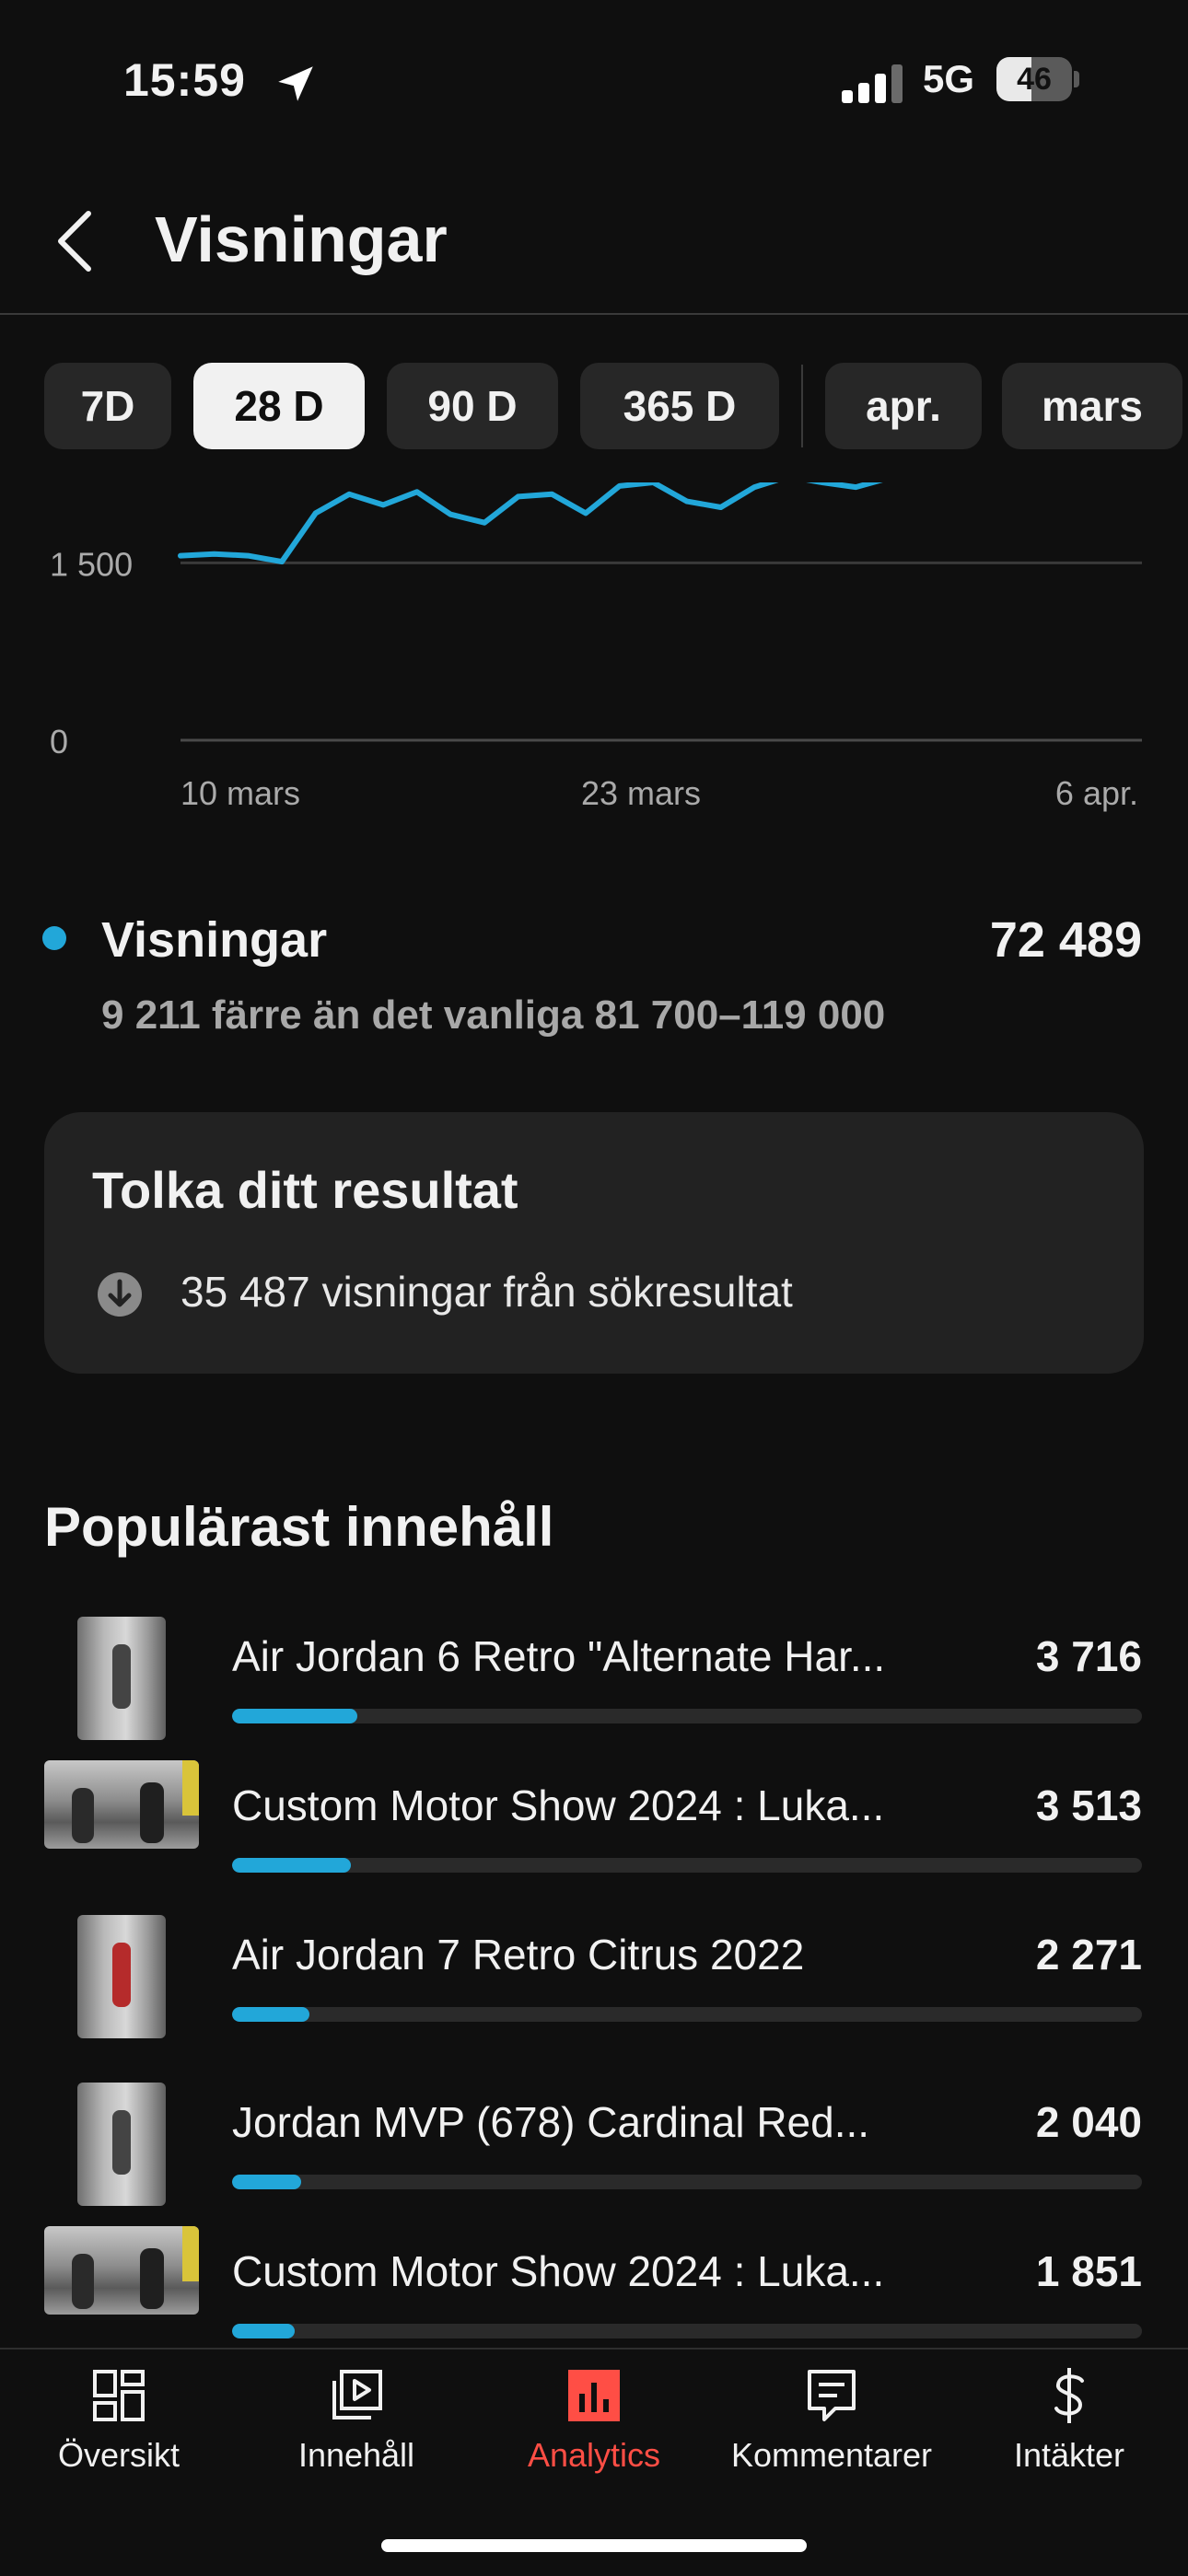 The width and height of the screenshot is (1188, 2576). What do you see at coordinates (872, 83) in the screenshot?
I see `signal-icon` at bounding box center [872, 83].